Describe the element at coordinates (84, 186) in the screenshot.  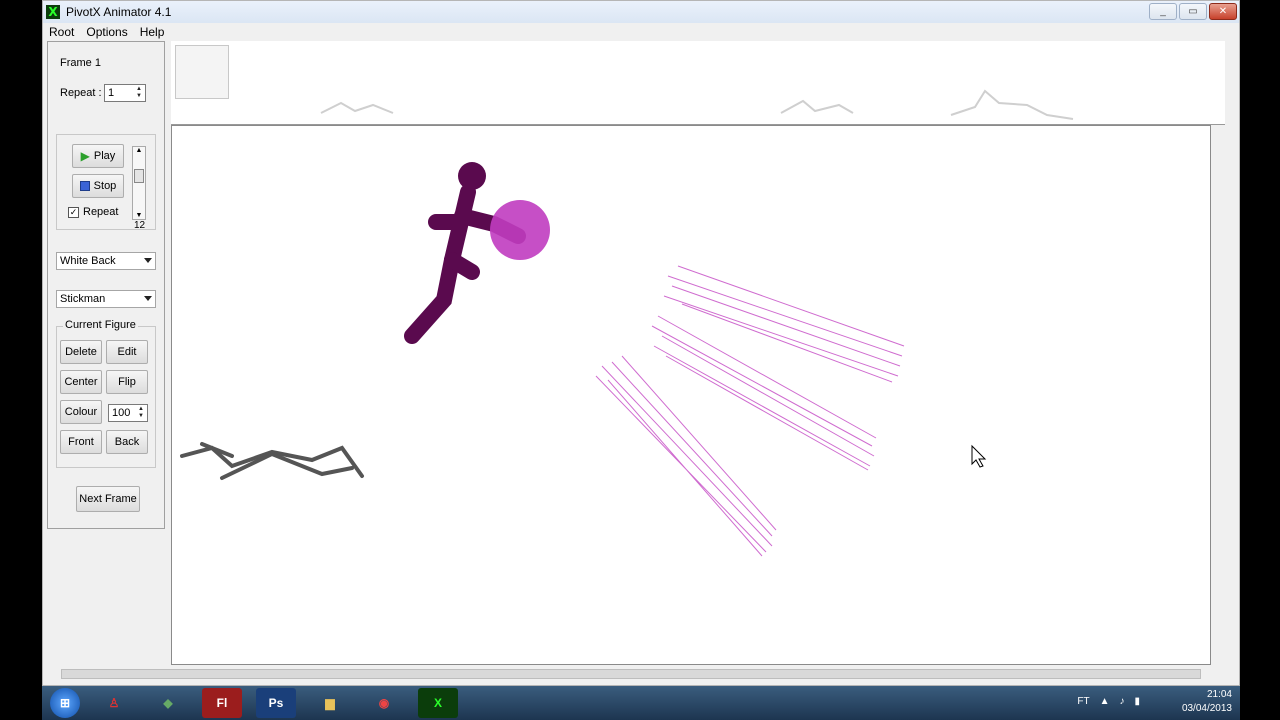
I see `stop-icon` at that location.